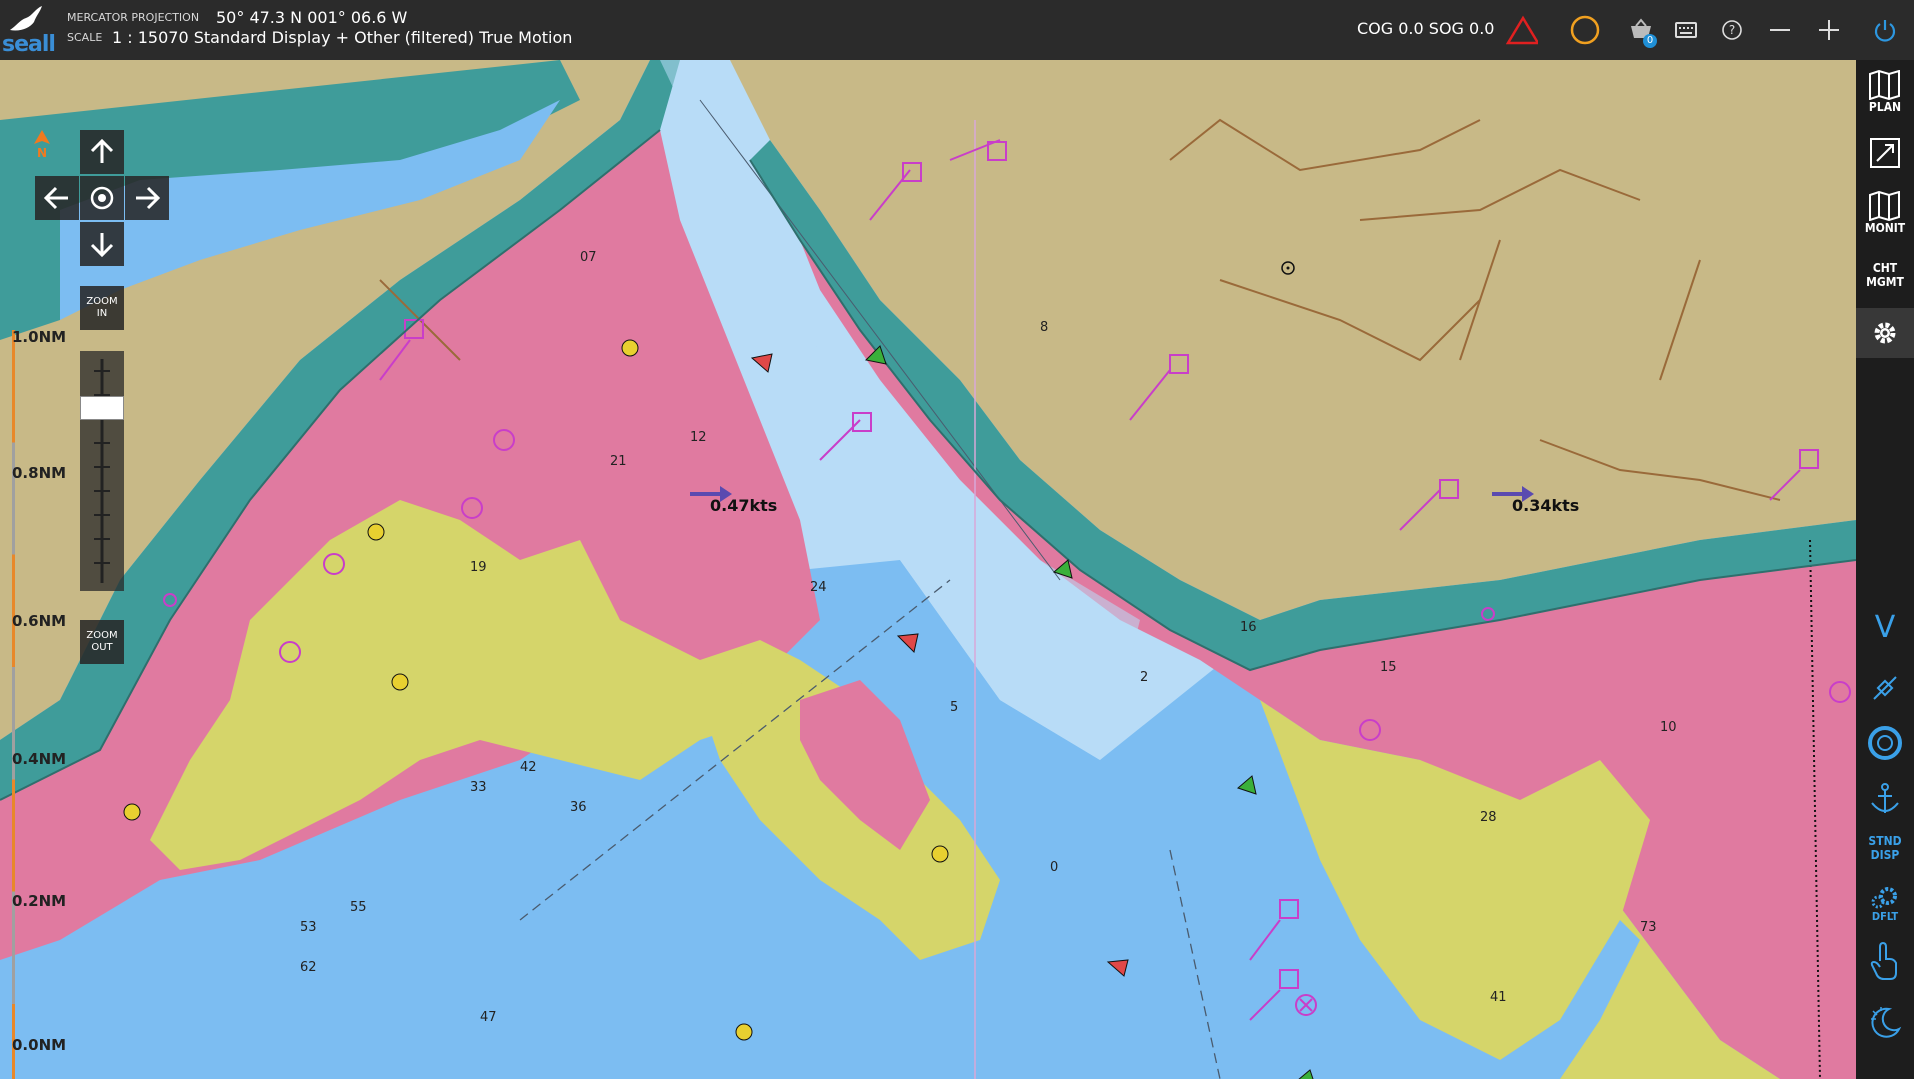 This screenshot has width=1914, height=1079. I want to click on dflt-label: DFLT, so click(1885, 916).